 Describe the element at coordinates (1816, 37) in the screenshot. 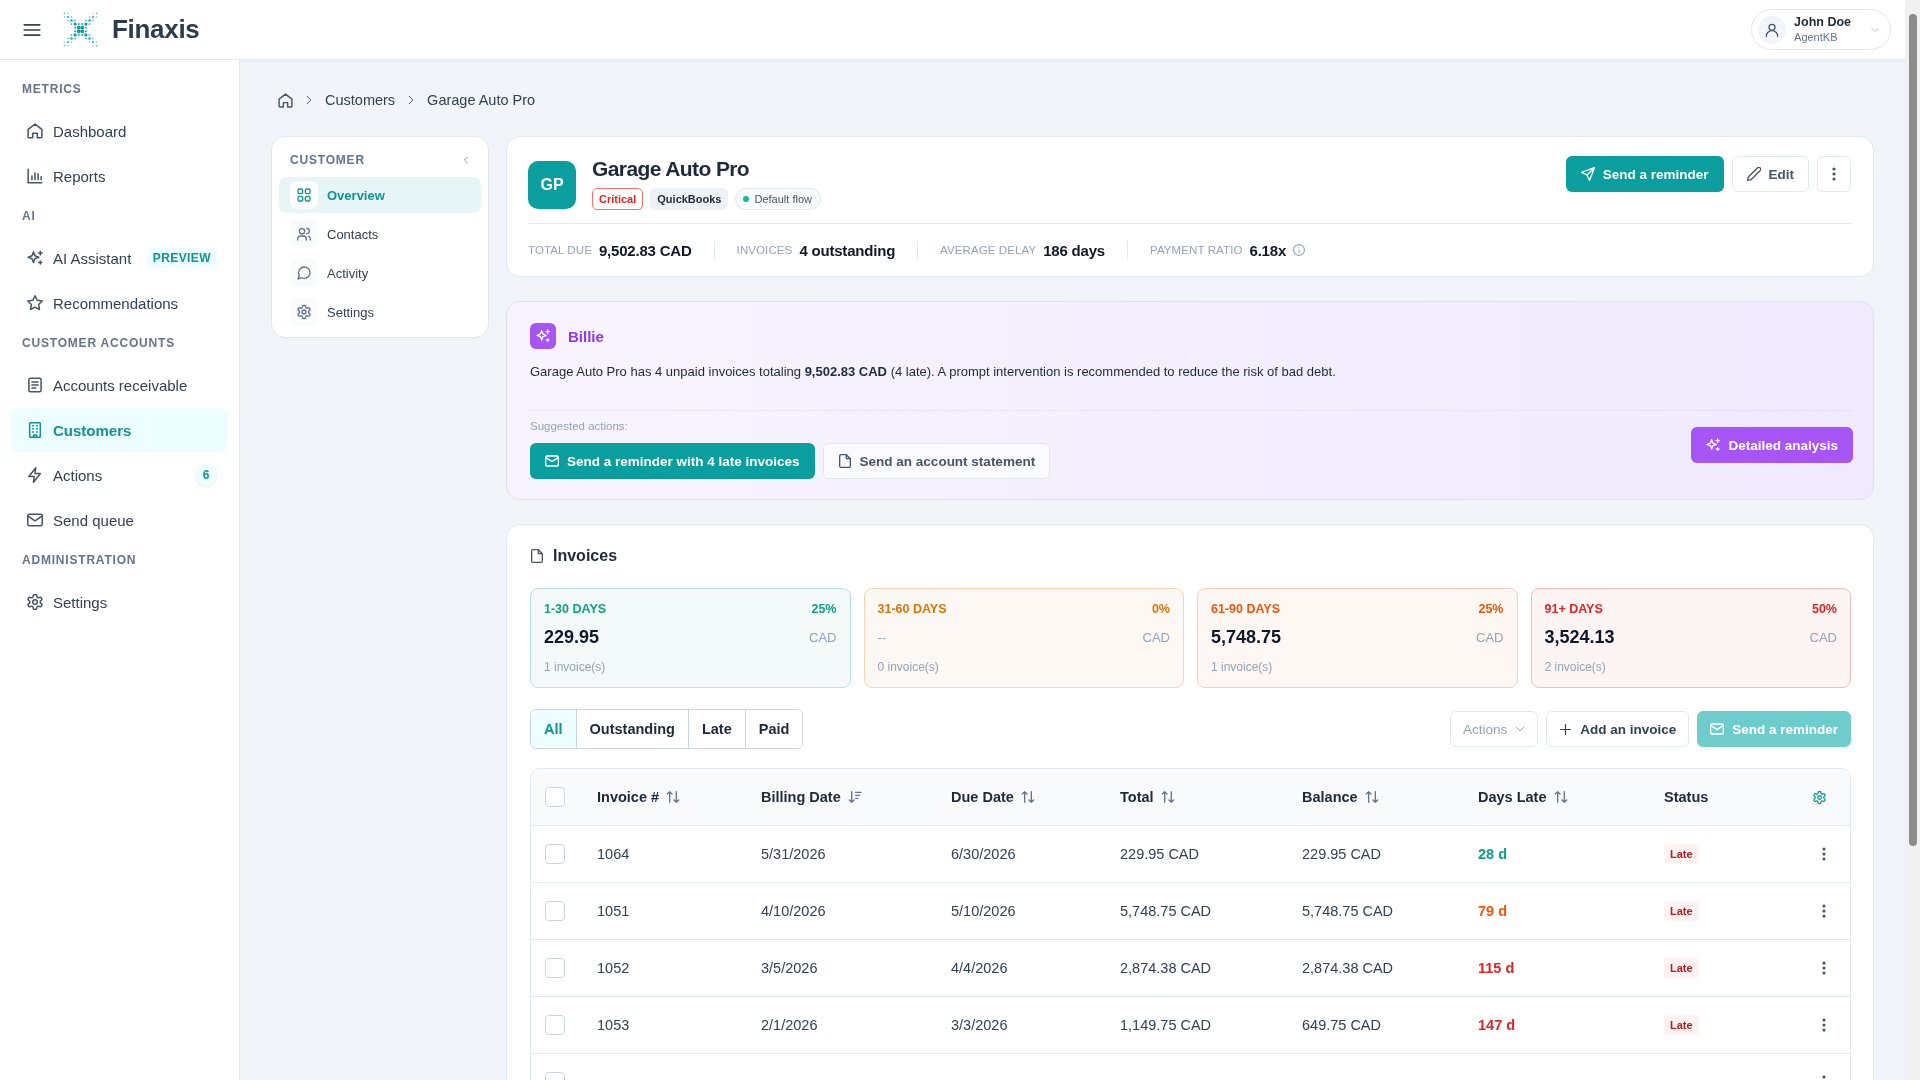

I see `user-role: AgentKB` at that location.